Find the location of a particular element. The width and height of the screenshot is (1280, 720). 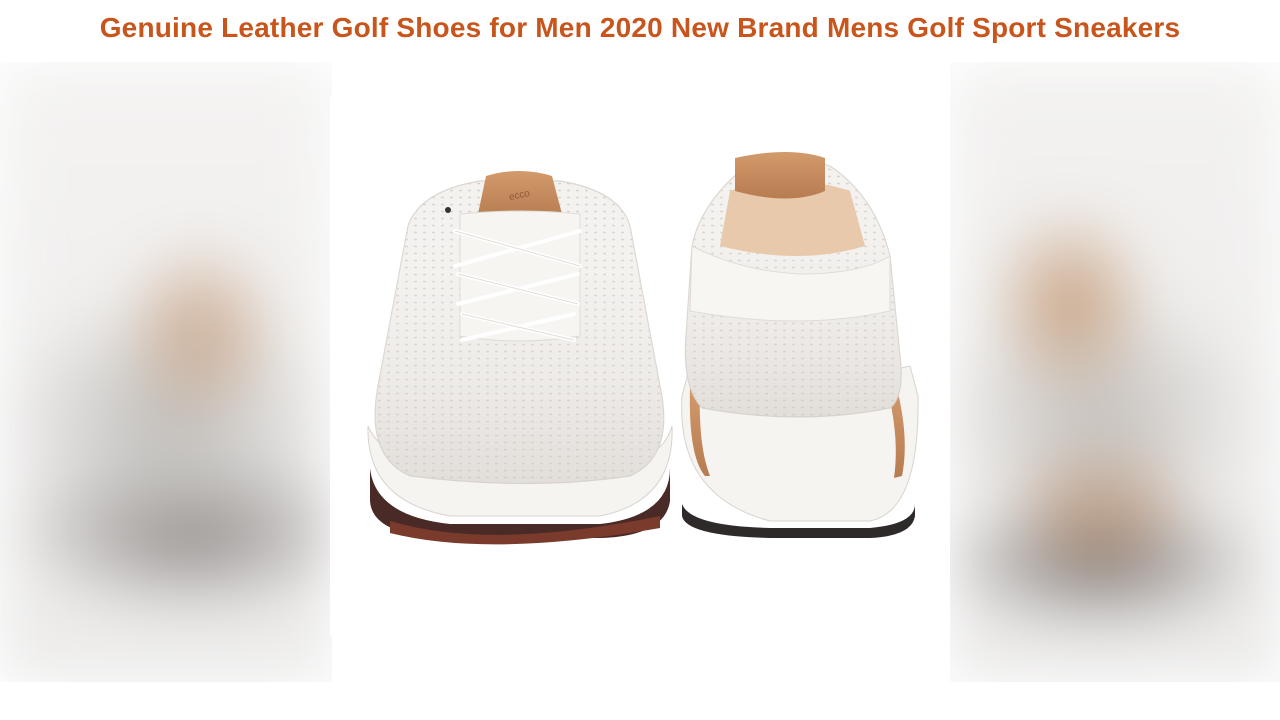

right-shoe-rear-view is located at coordinates (800, 345).